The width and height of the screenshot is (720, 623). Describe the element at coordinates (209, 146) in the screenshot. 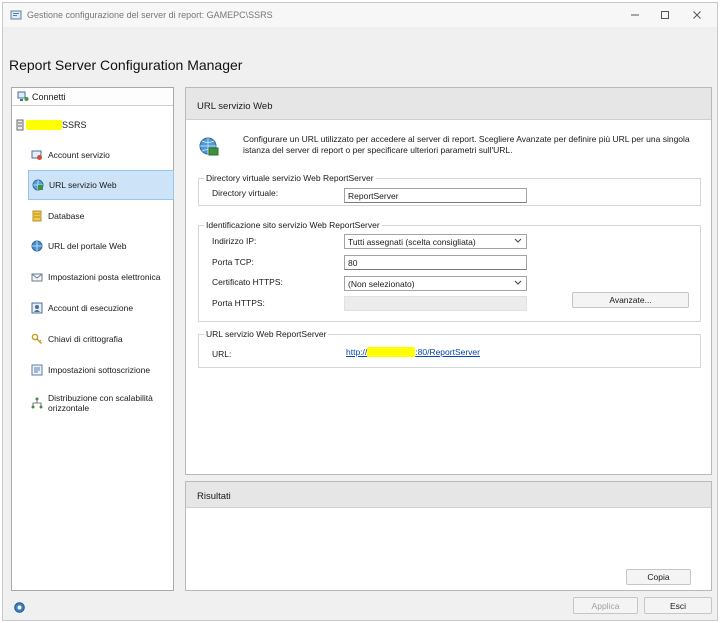

I see `web-service-globe-icon` at that location.